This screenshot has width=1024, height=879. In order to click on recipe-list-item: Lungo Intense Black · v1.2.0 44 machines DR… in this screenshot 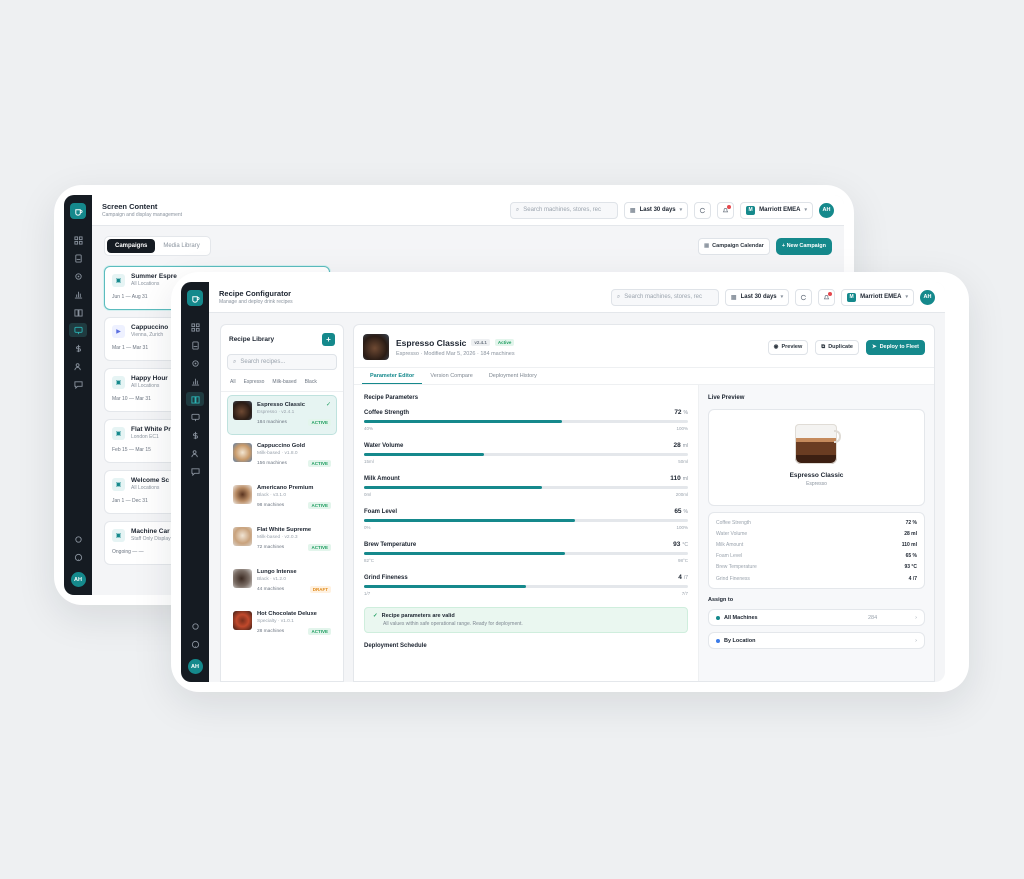, I will do `click(282, 583)`.